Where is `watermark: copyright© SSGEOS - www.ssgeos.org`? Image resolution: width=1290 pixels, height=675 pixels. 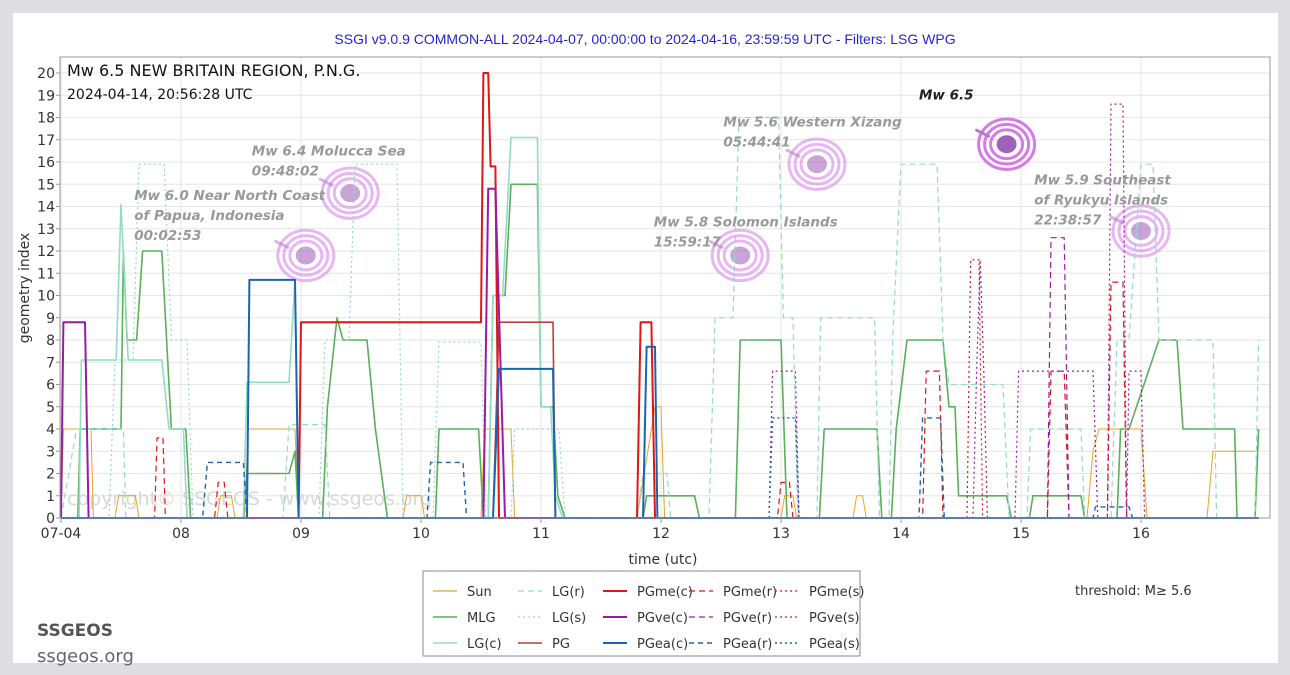 watermark: copyright© SSGEOS - www.ssgeos.org is located at coordinates (249, 499).